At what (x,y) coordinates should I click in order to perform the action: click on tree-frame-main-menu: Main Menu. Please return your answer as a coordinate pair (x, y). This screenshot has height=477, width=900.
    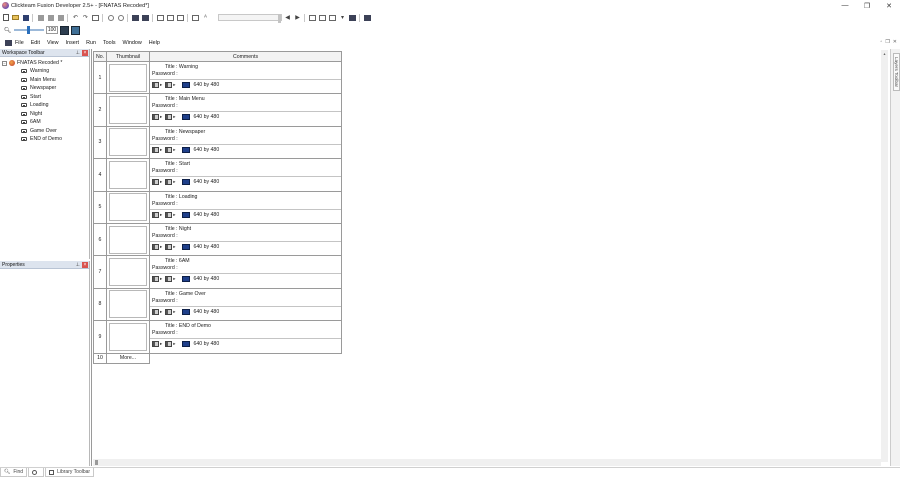
    Looking at the image, I should click on (45, 80).